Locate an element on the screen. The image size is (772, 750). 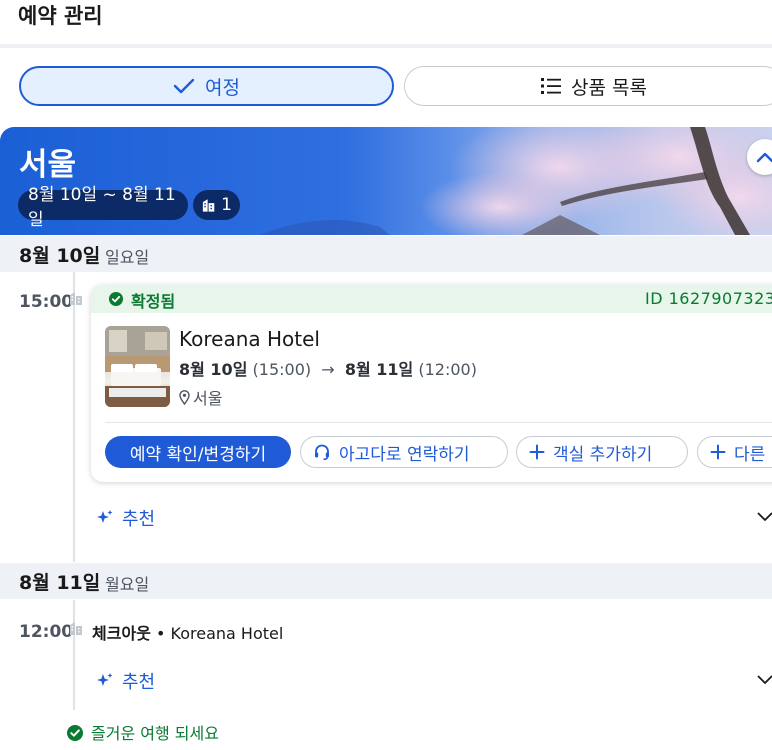
manage-booking-button: 예약 확인/변경하기 is located at coordinates (198, 452).